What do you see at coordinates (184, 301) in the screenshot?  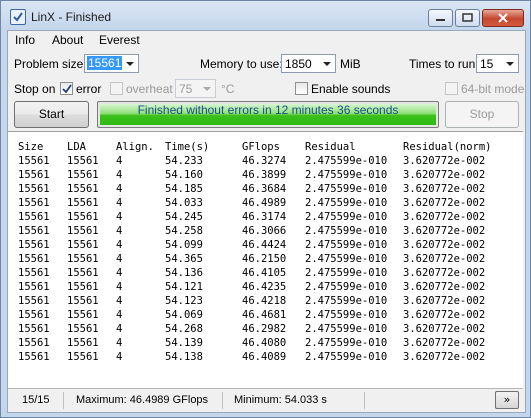 I see `table-cell: 54.123` at bounding box center [184, 301].